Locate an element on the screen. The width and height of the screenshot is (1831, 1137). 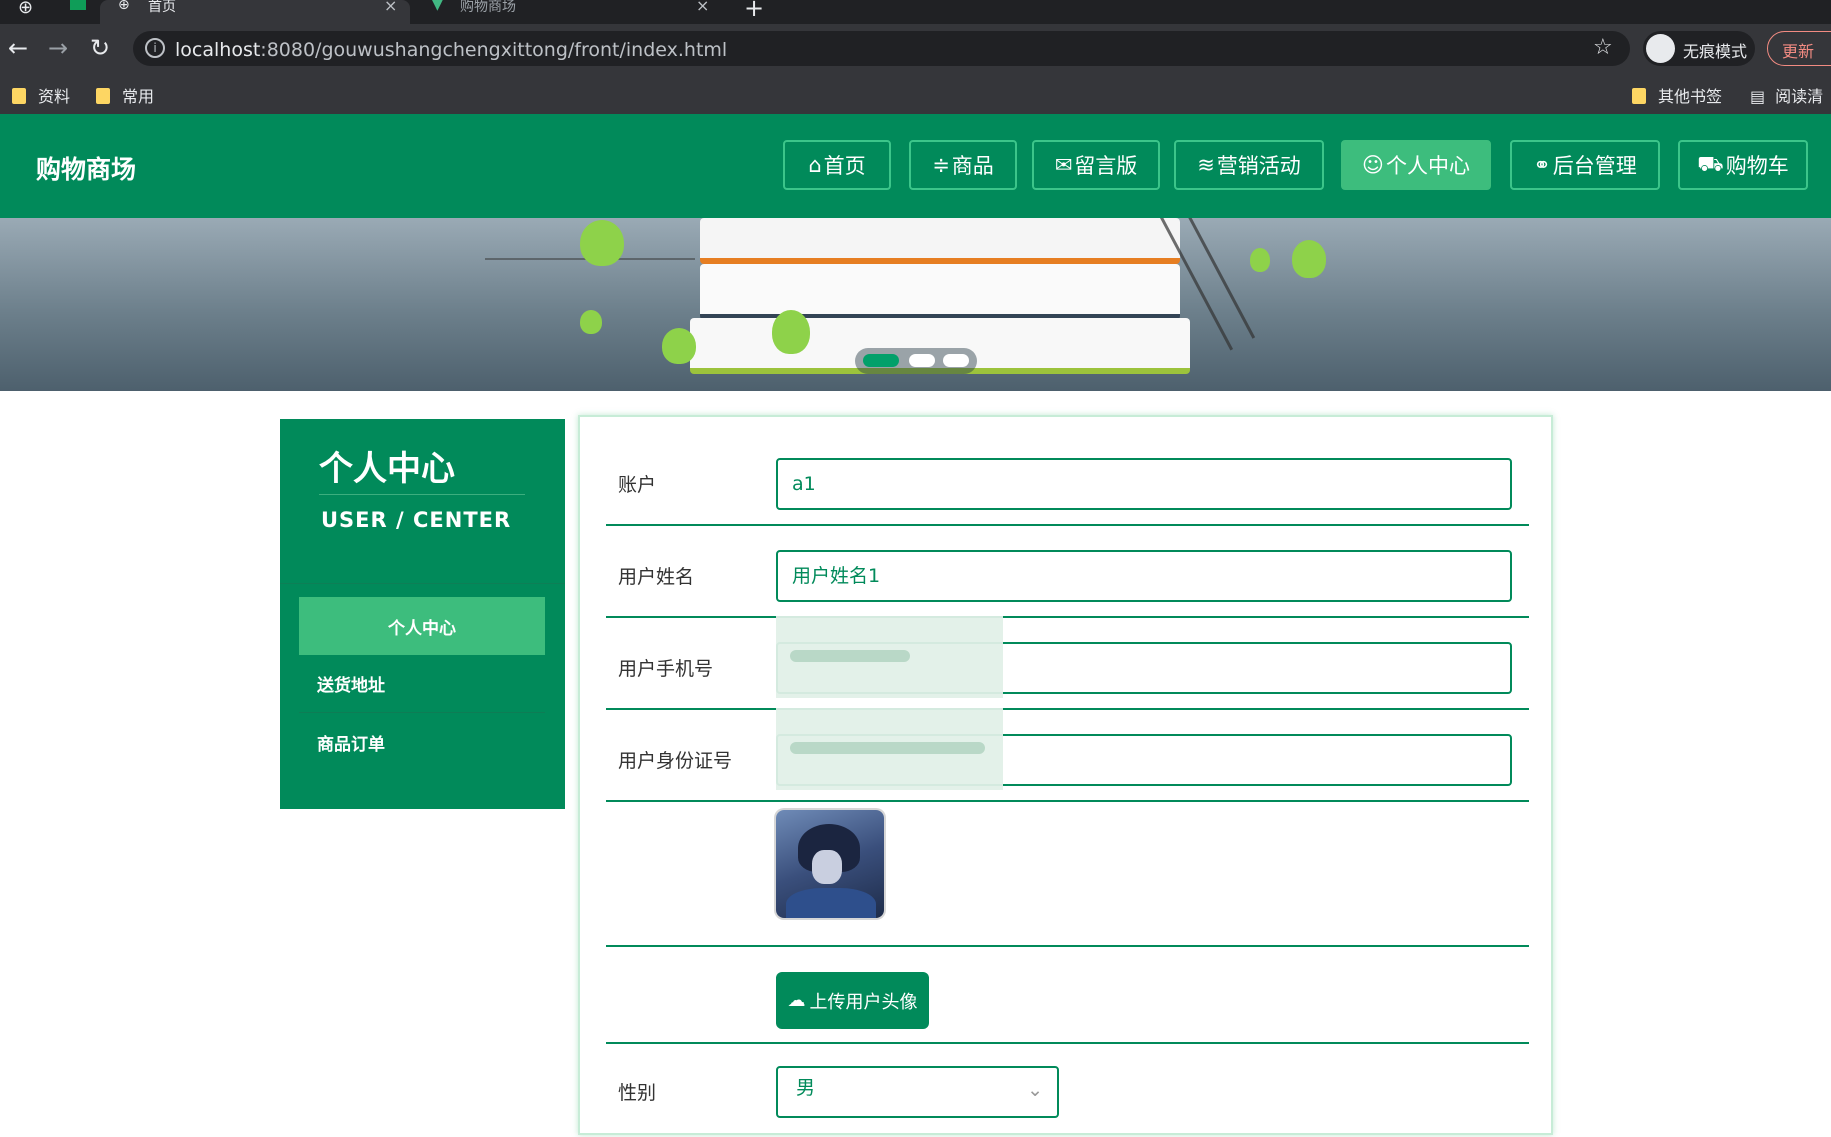
home-icon: ⌂ is located at coordinates (815, 165).